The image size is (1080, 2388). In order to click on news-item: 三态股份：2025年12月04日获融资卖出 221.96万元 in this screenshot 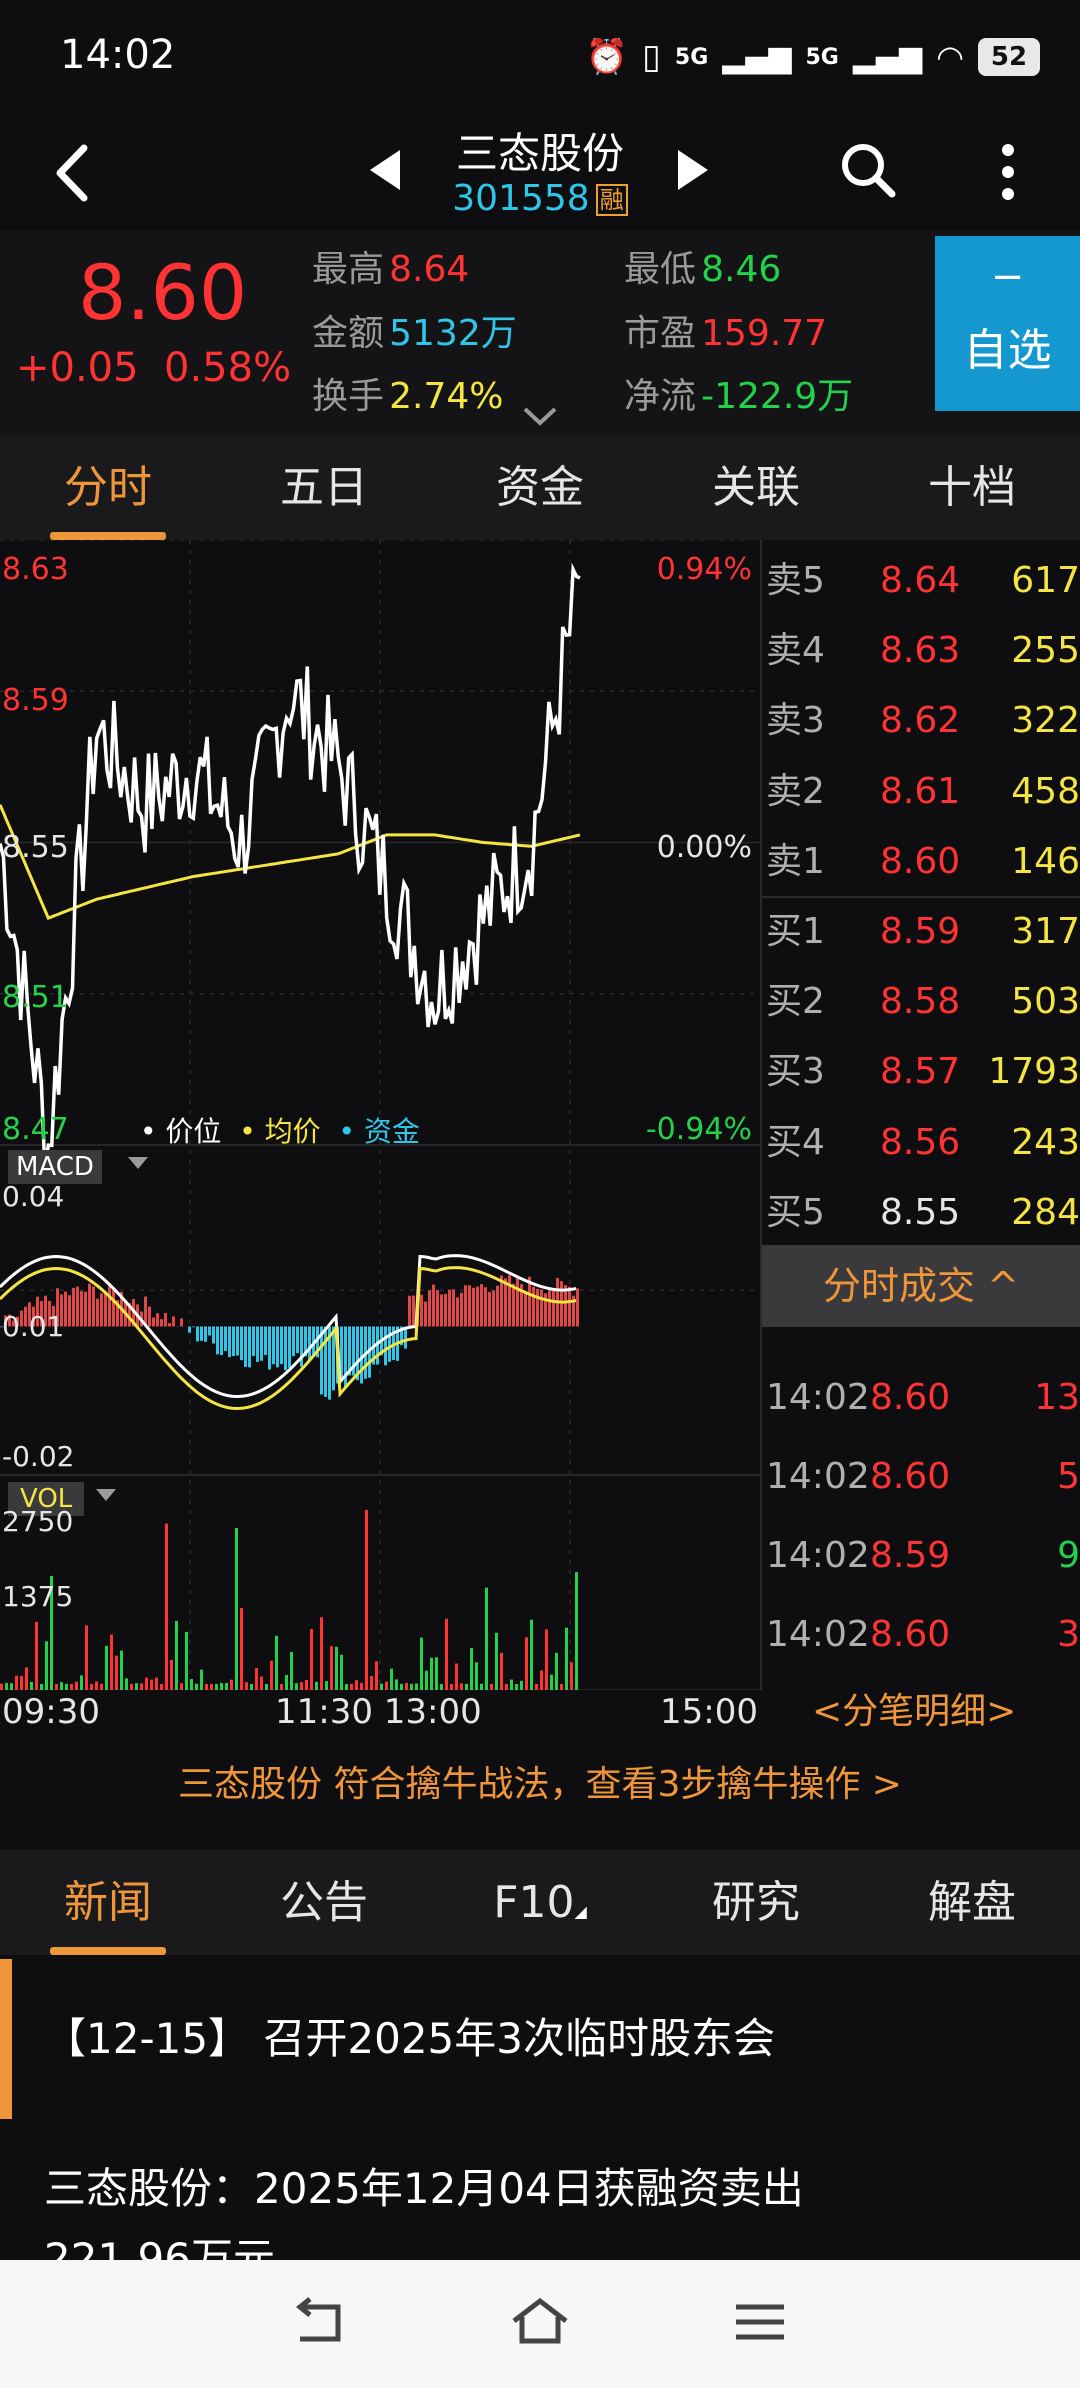, I will do `click(540, 2207)`.